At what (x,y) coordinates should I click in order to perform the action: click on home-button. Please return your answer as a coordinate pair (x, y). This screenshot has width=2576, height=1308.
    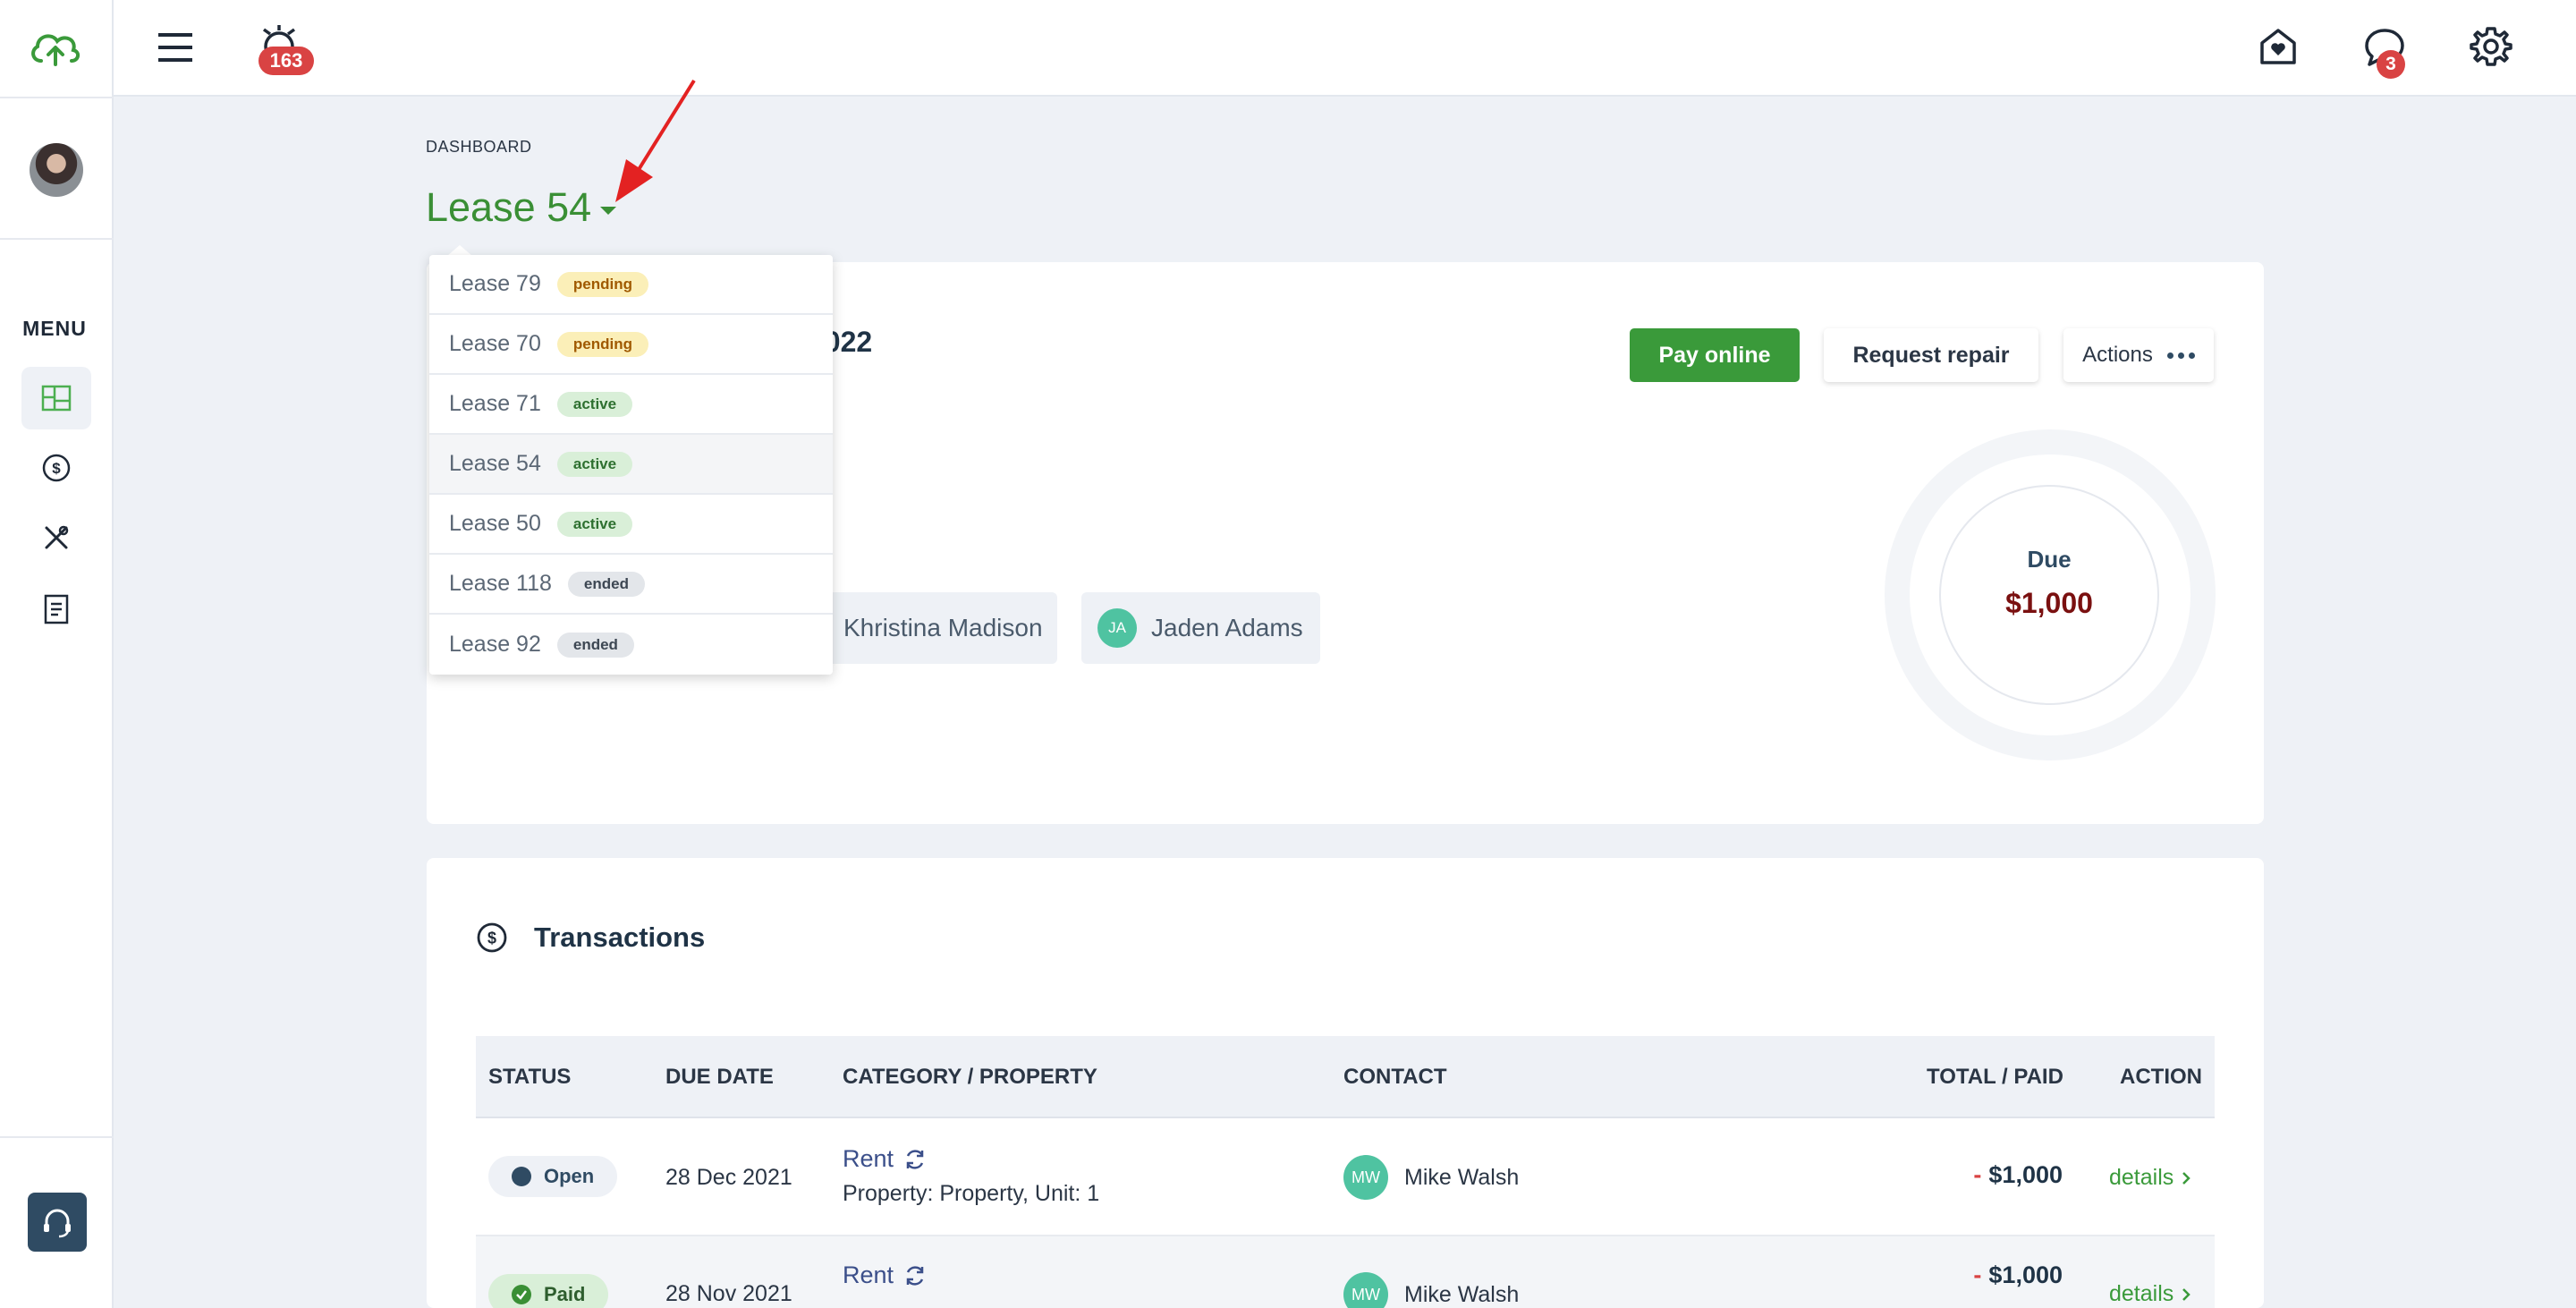
    Looking at the image, I should click on (2278, 46).